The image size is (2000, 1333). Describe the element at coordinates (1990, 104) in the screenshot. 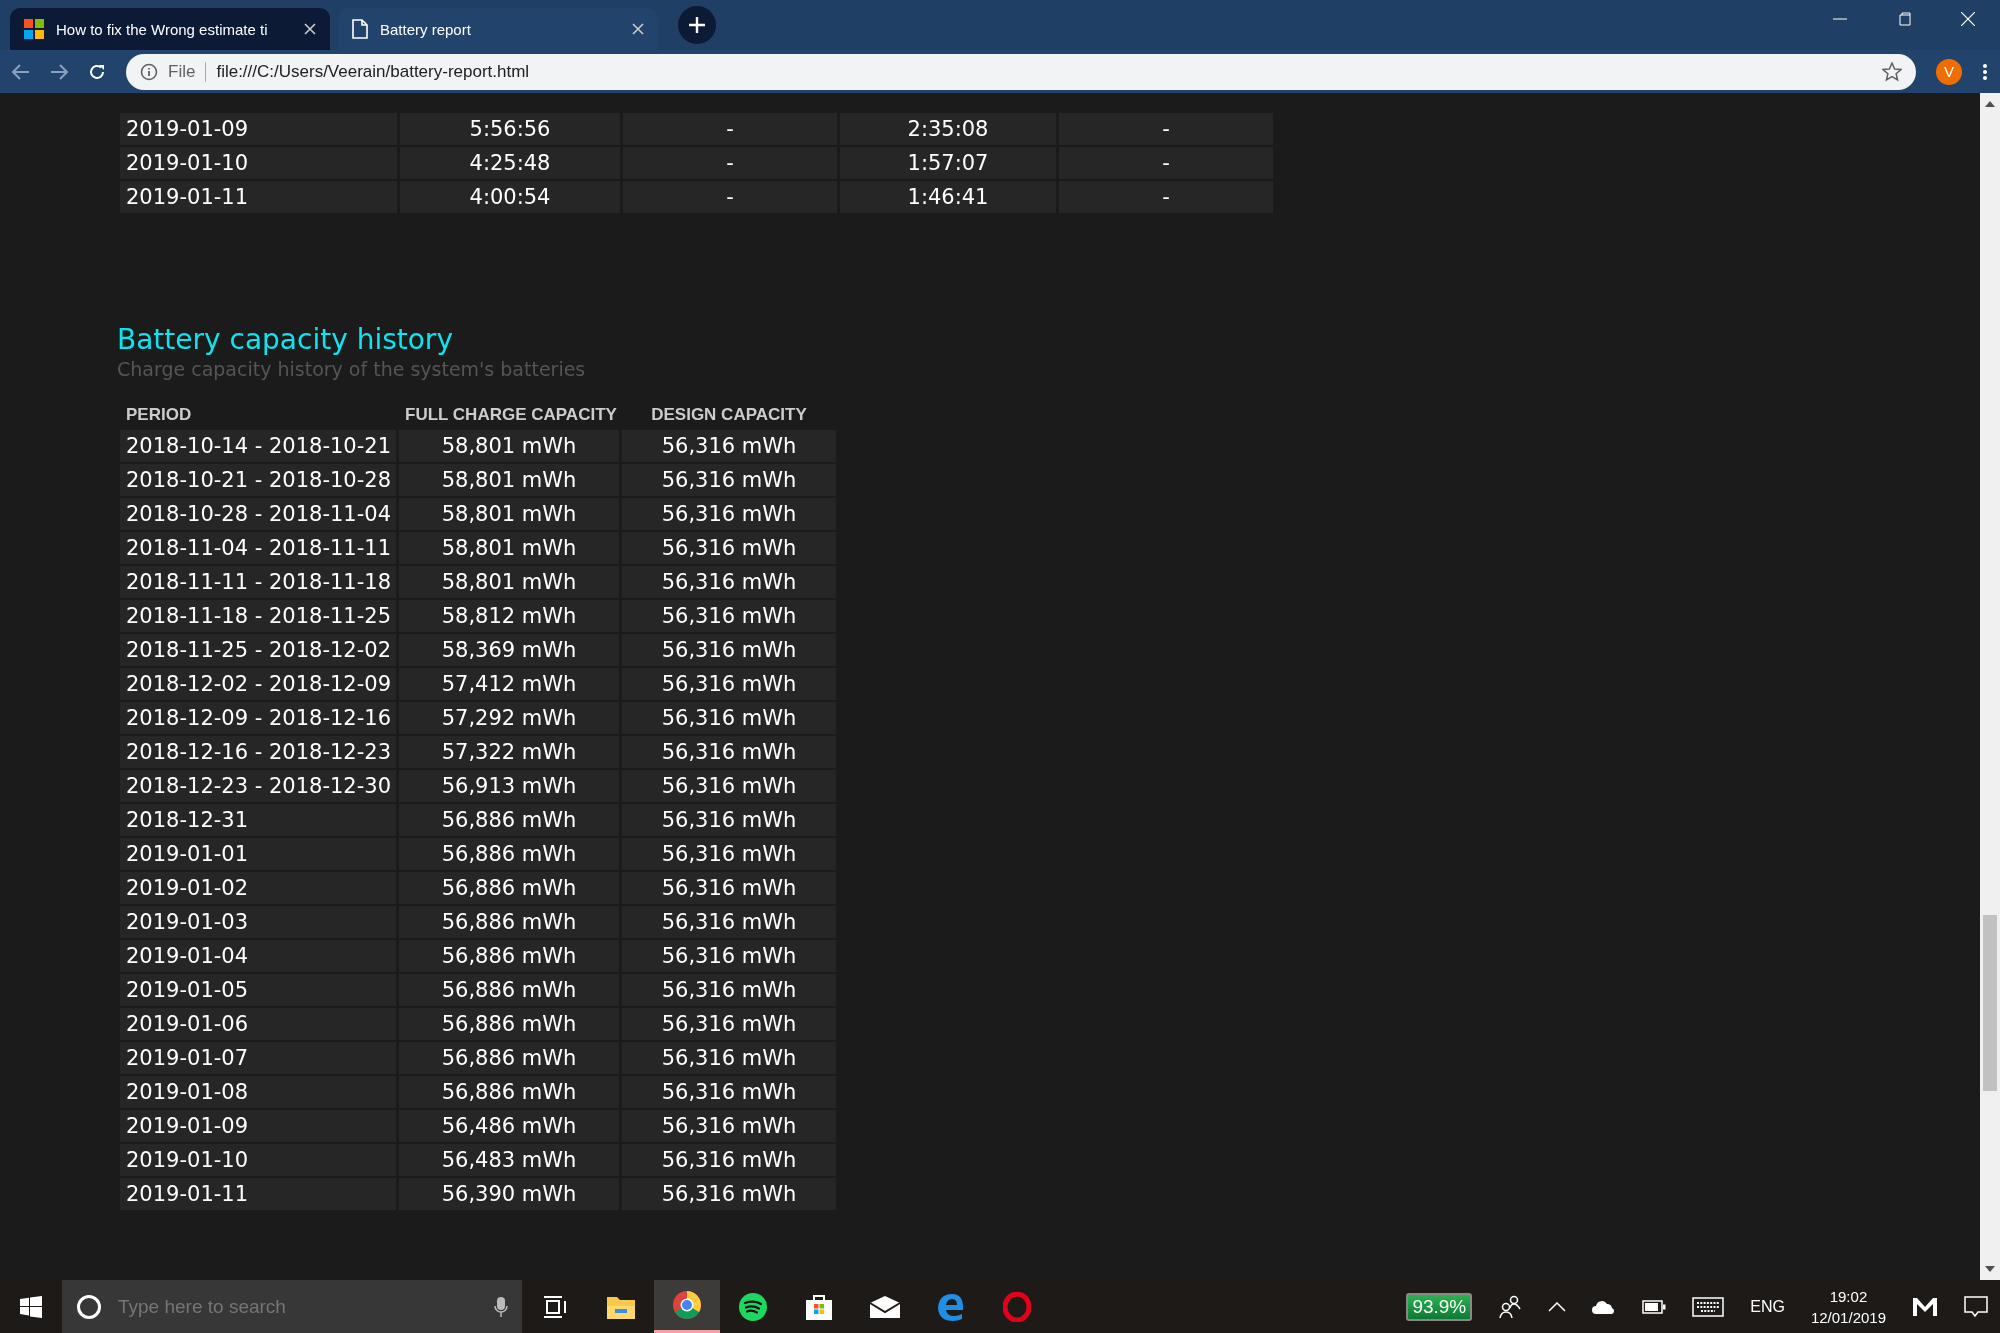

I see `scroll-up-icon` at that location.